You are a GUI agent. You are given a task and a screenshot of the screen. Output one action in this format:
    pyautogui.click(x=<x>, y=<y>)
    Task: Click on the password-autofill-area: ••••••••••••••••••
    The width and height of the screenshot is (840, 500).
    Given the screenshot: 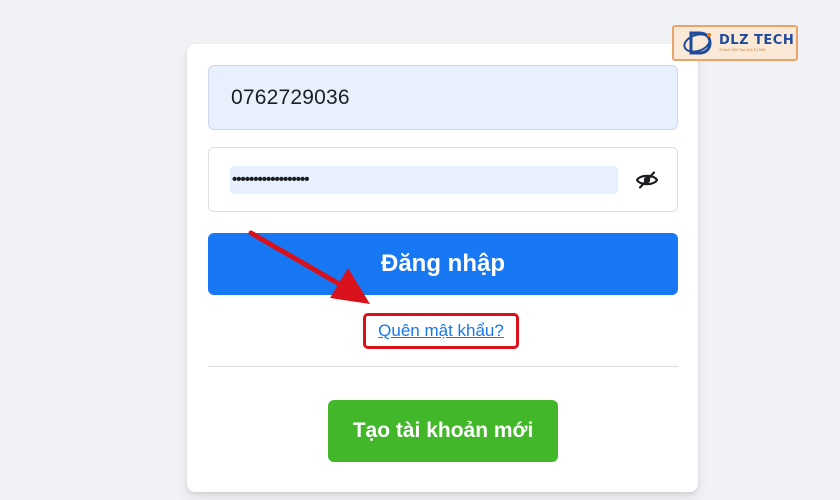 What is the action you would take?
    pyautogui.click(x=424, y=180)
    